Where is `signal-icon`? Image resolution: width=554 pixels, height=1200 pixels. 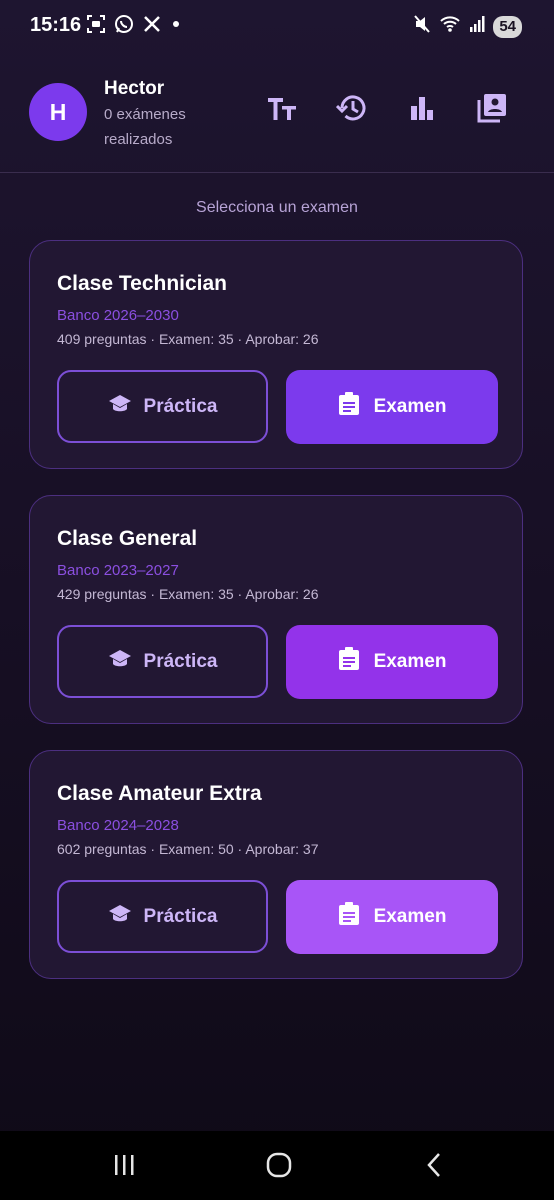
signal-icon is located at coordinates (477, 26).